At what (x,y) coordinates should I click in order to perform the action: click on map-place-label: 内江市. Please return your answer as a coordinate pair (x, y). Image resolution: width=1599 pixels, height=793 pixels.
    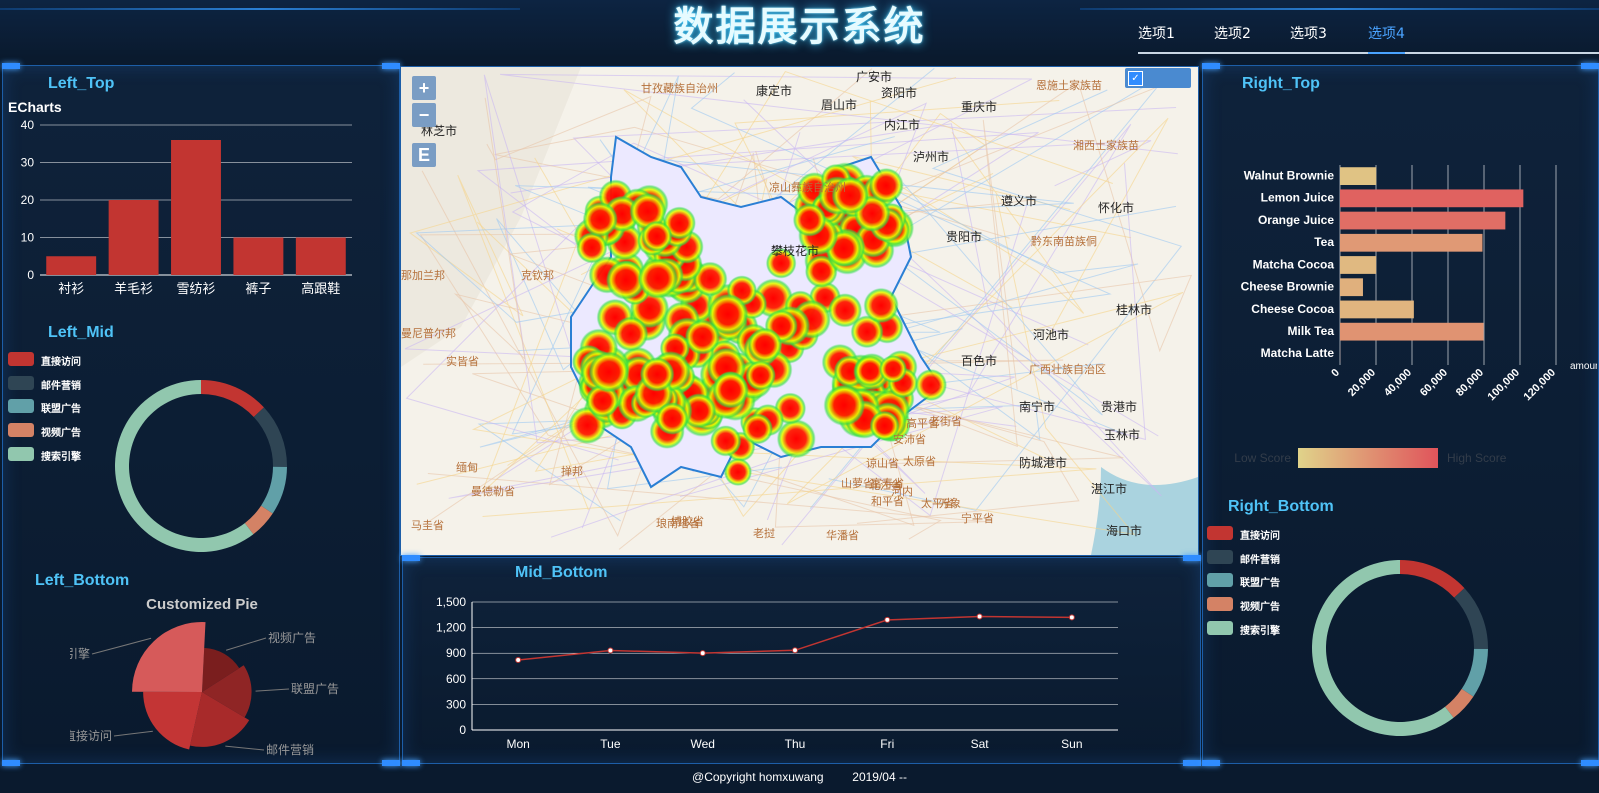
    Looking at the image, I should click on (902, 124).